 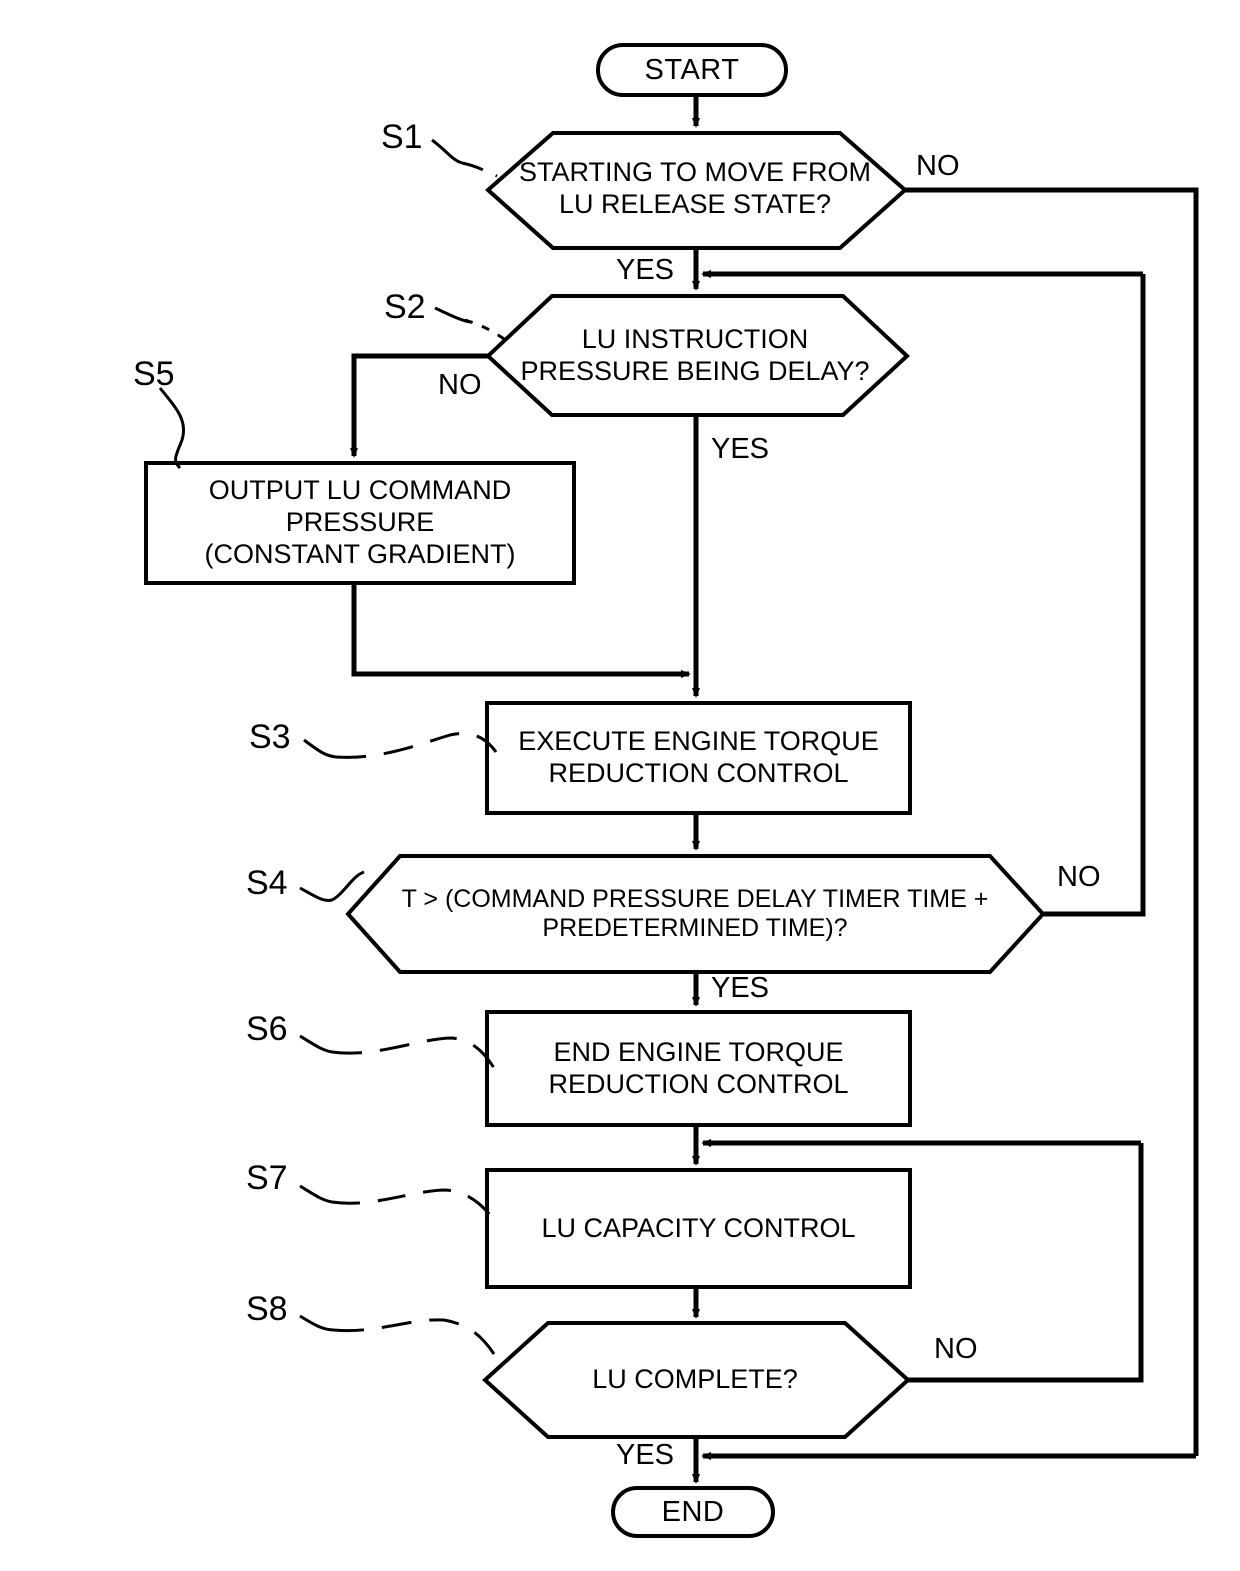 What do you see at coordinates (171, 428) in the screenshot?
I see `leader-s5` at bounding box center [171, 428].